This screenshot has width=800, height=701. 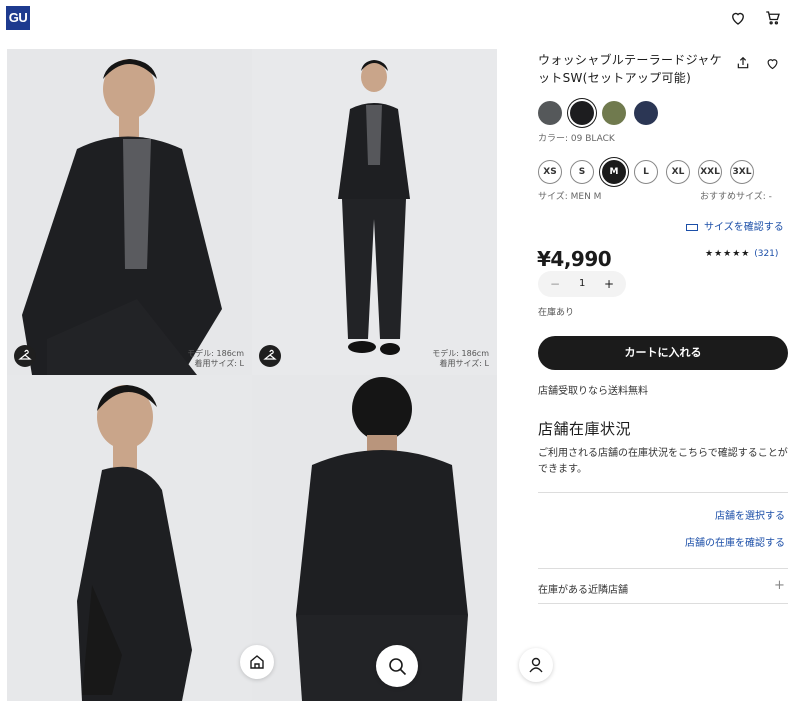 I want to click on add-to-cart-button: カートに入れる, so click(x=663, y=353).